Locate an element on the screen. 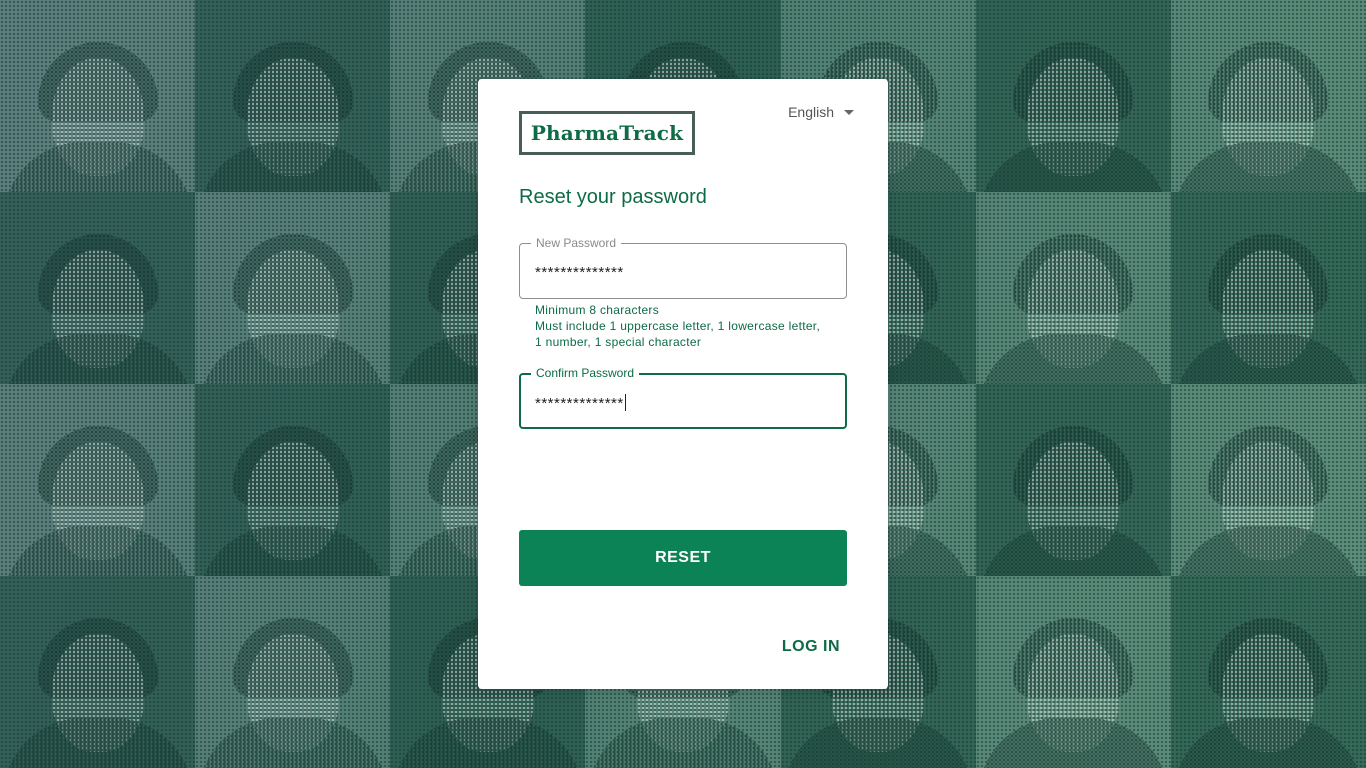 The width and height of the screenshot is (1366, 768). language-selector: English is located at coordinates (821, 112).